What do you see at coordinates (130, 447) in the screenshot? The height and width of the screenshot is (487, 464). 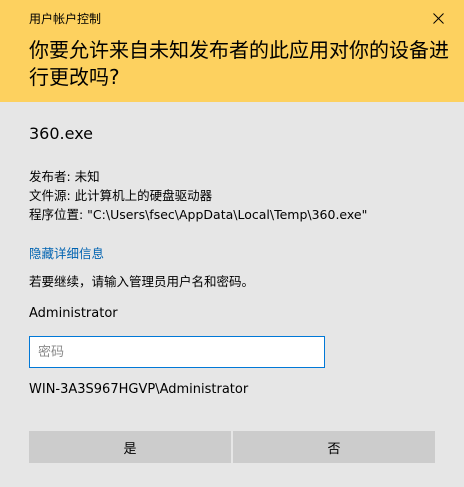 I see `yes-button: 是` at bounding box center [130, 447].